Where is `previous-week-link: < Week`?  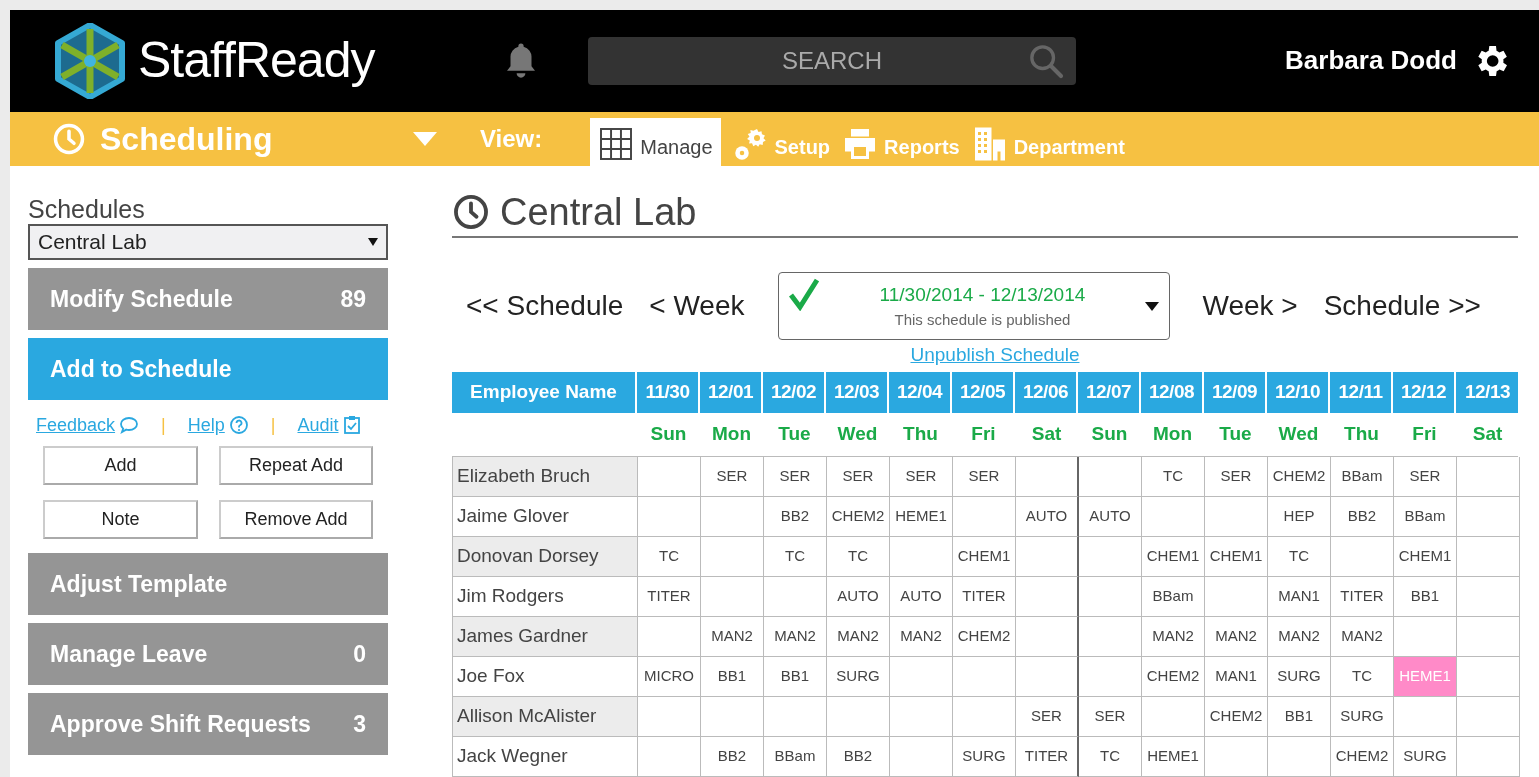
previous-week-link: < Week is located at coordinates (697, 306).